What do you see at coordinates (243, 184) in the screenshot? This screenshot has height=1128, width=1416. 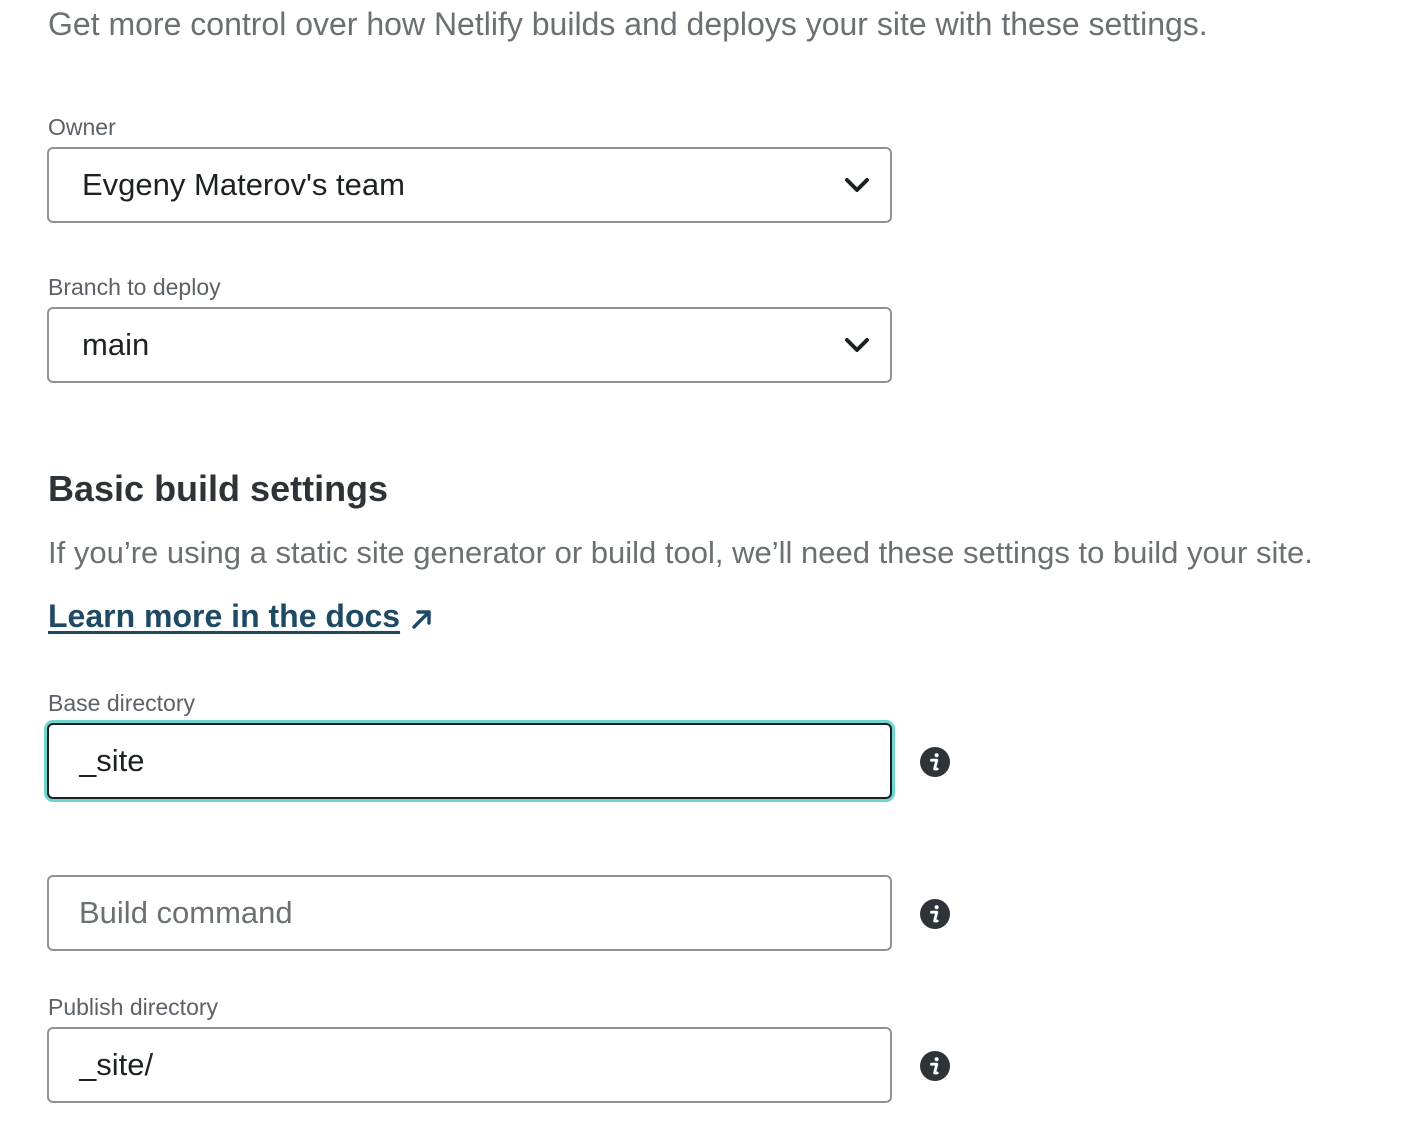 I see `owner-selected-value: Evgeny Materov's team` at bounding box center [243, 184].